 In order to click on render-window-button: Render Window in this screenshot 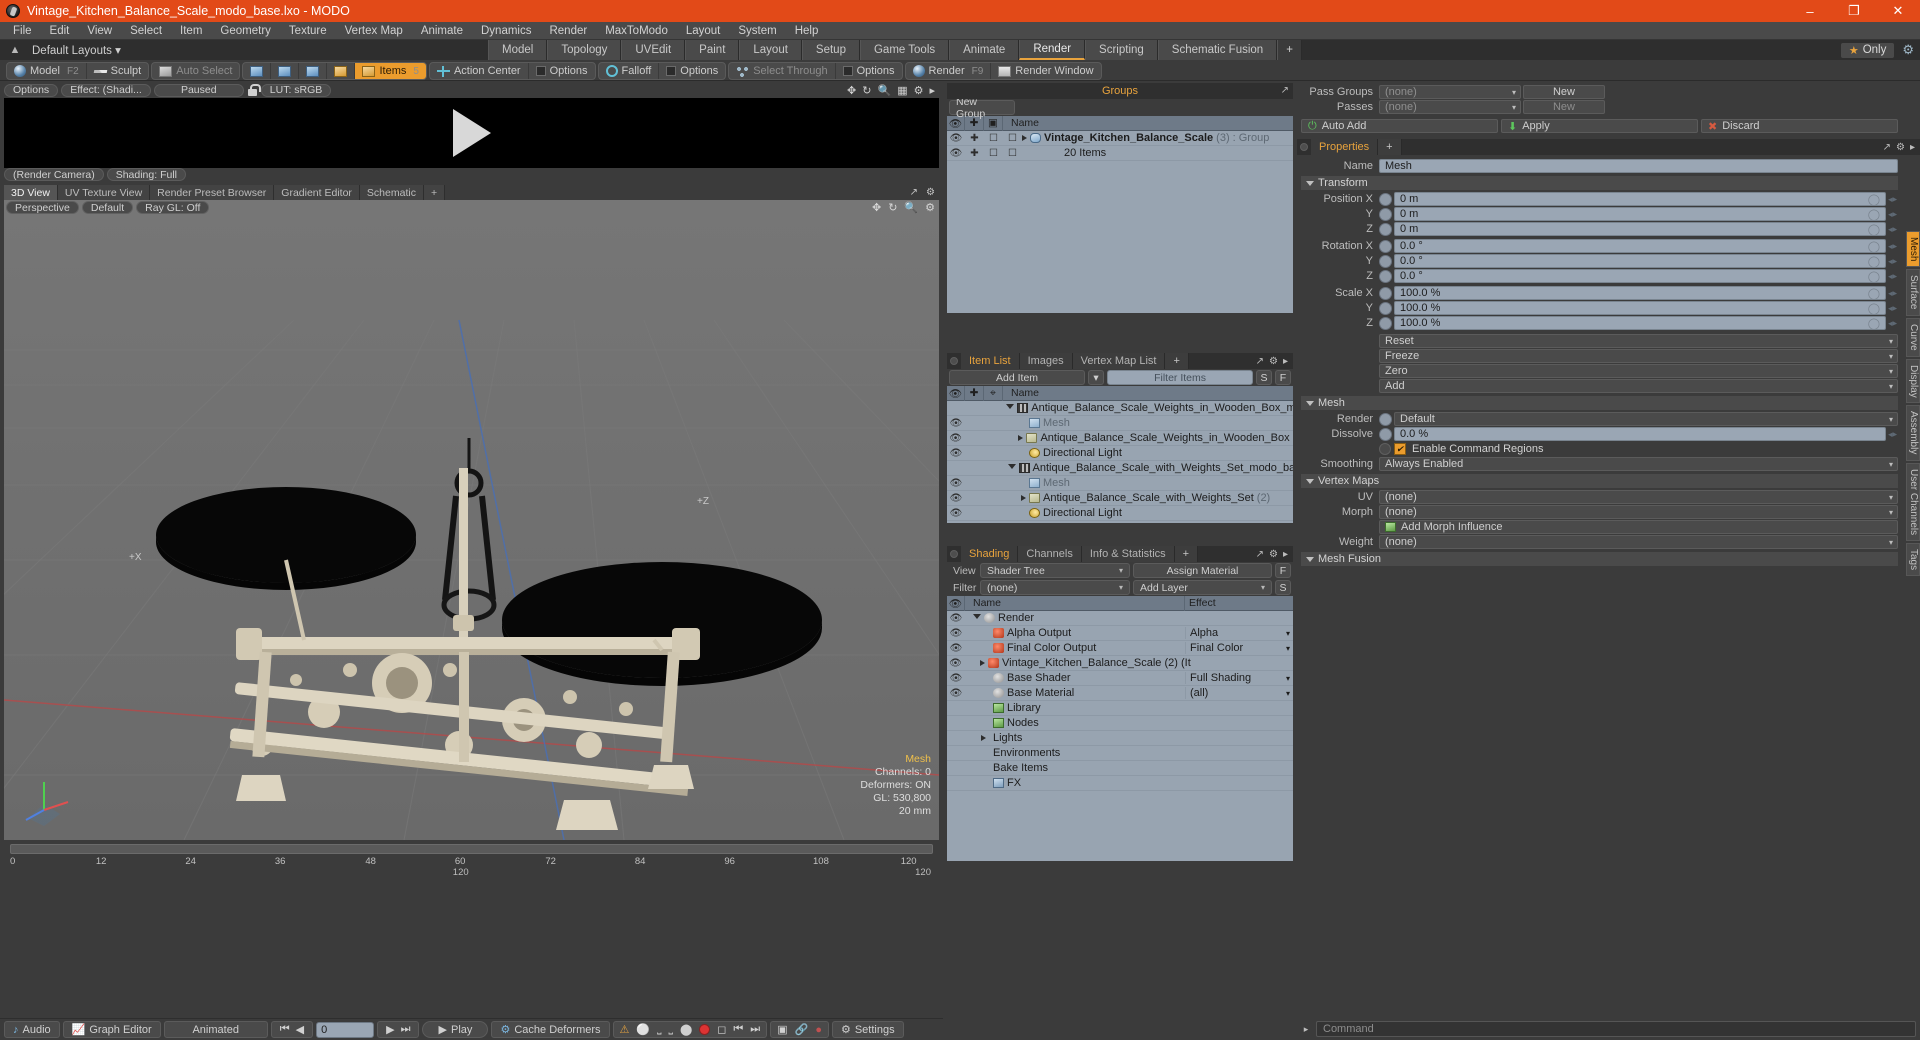, I will do `click(1045, 71)`.